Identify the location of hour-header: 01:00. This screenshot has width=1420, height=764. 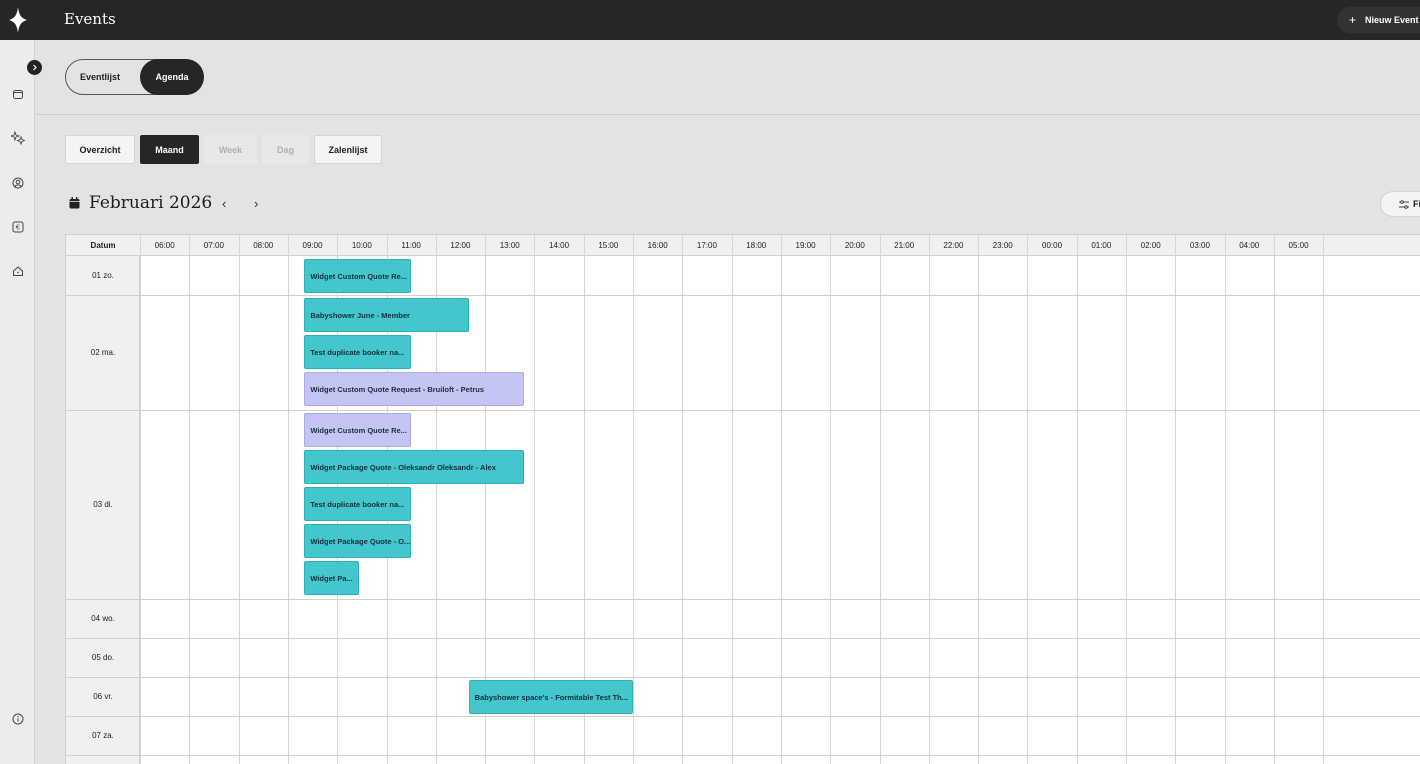
(1101, 245).